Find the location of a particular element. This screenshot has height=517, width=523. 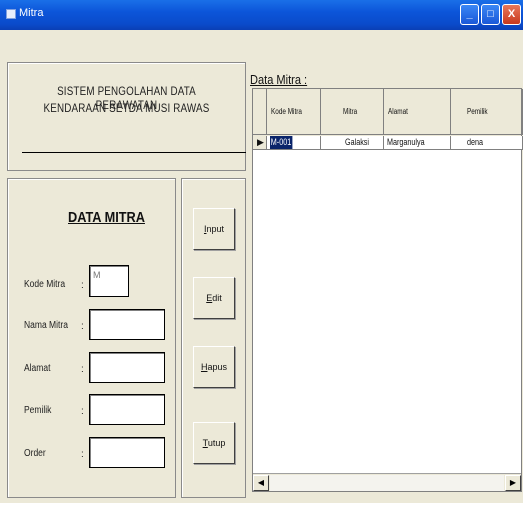

grid-header: Kode Mitra Mitra Alamat Pemilik is located at coordinates (388, 112).